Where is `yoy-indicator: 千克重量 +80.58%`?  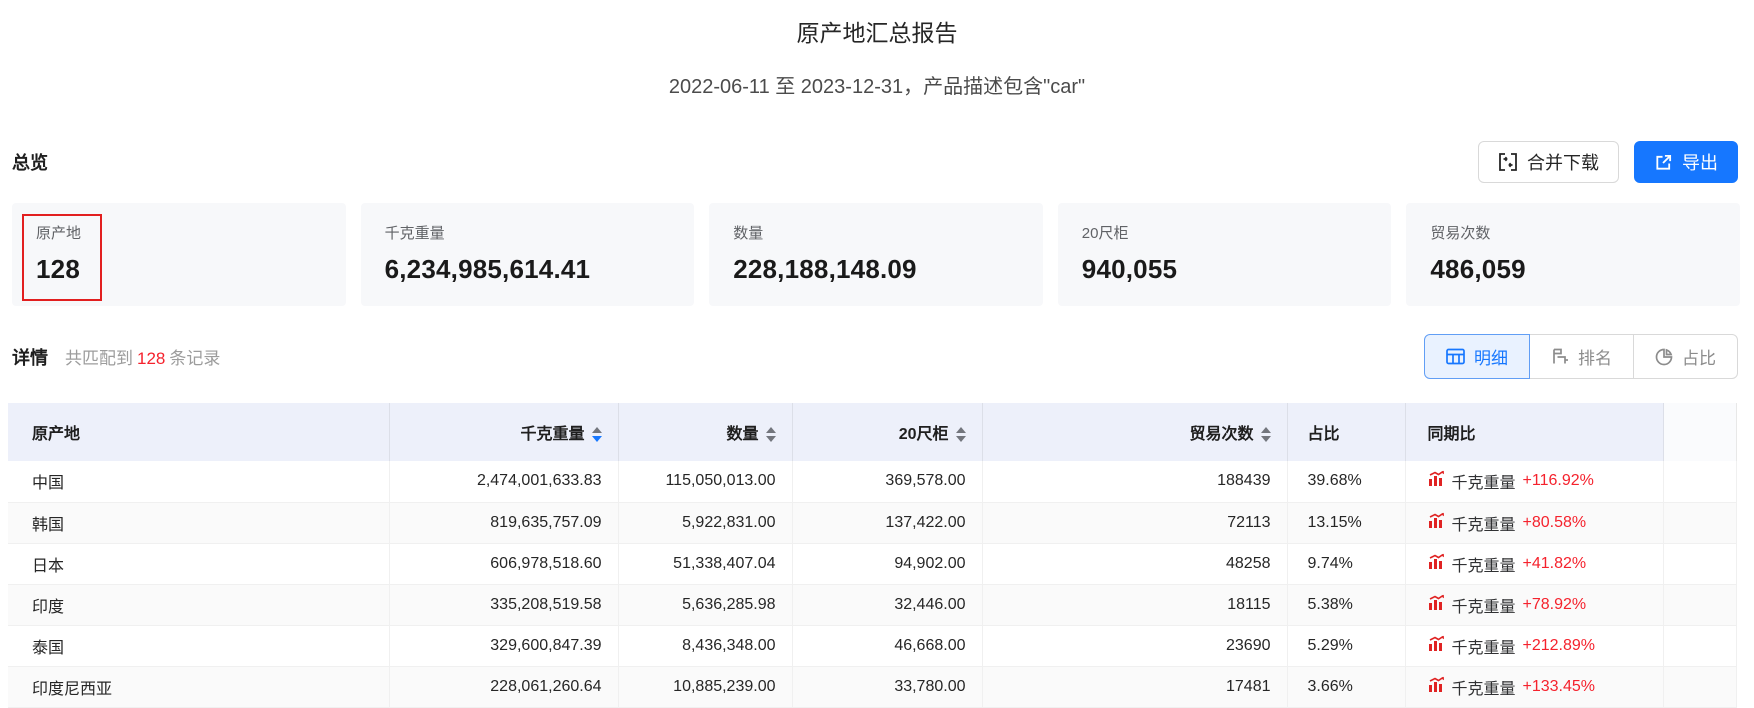 yoy-indicator: 千克重量 +80.58% is located at coordinates (1507, 523).